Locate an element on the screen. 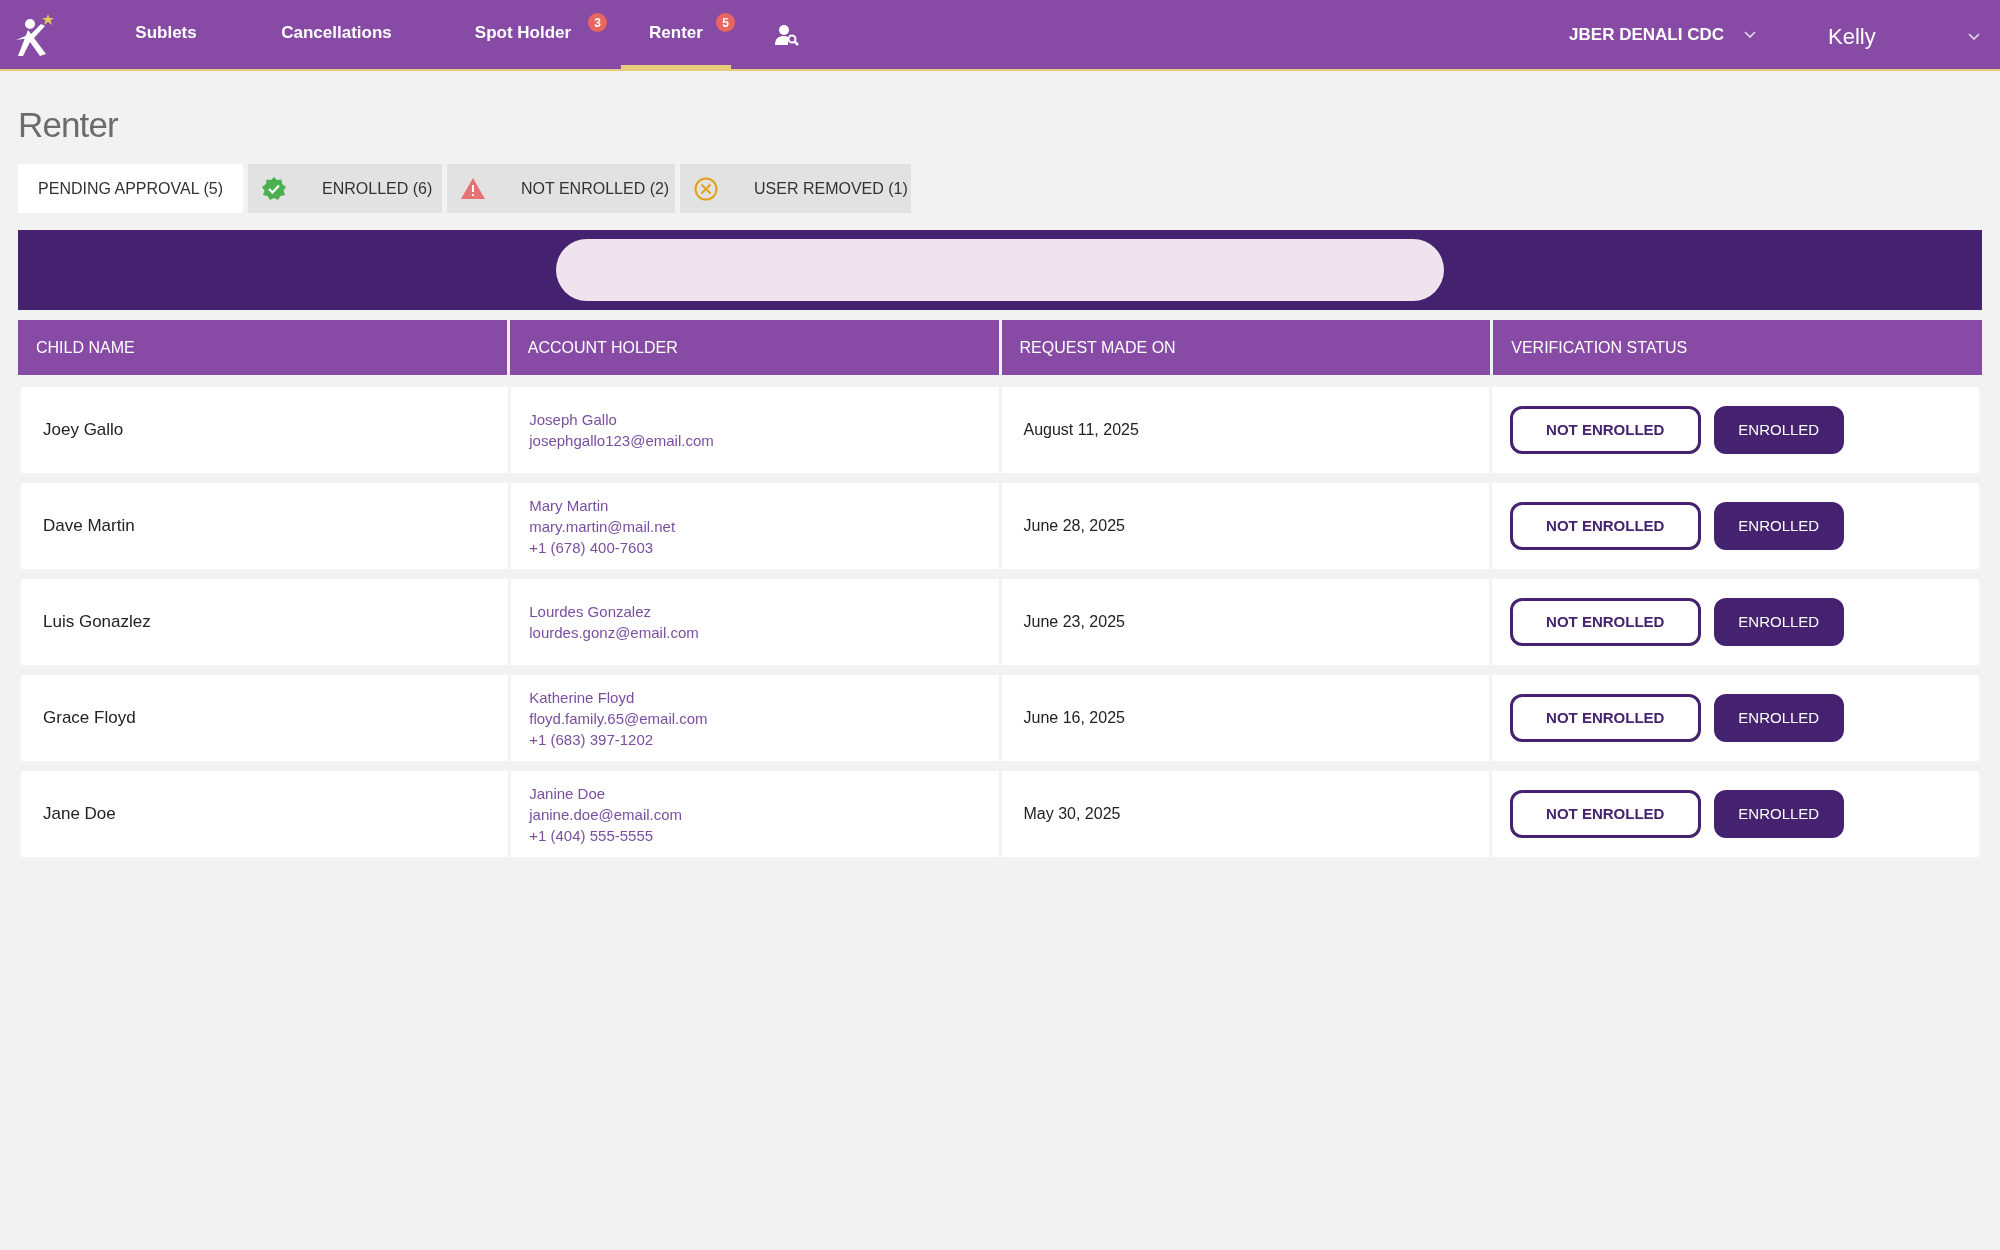 This screenshot has height=1250, width=2000. column-header: ACCOUNT HOLDER is located at coordinates (754, 347).